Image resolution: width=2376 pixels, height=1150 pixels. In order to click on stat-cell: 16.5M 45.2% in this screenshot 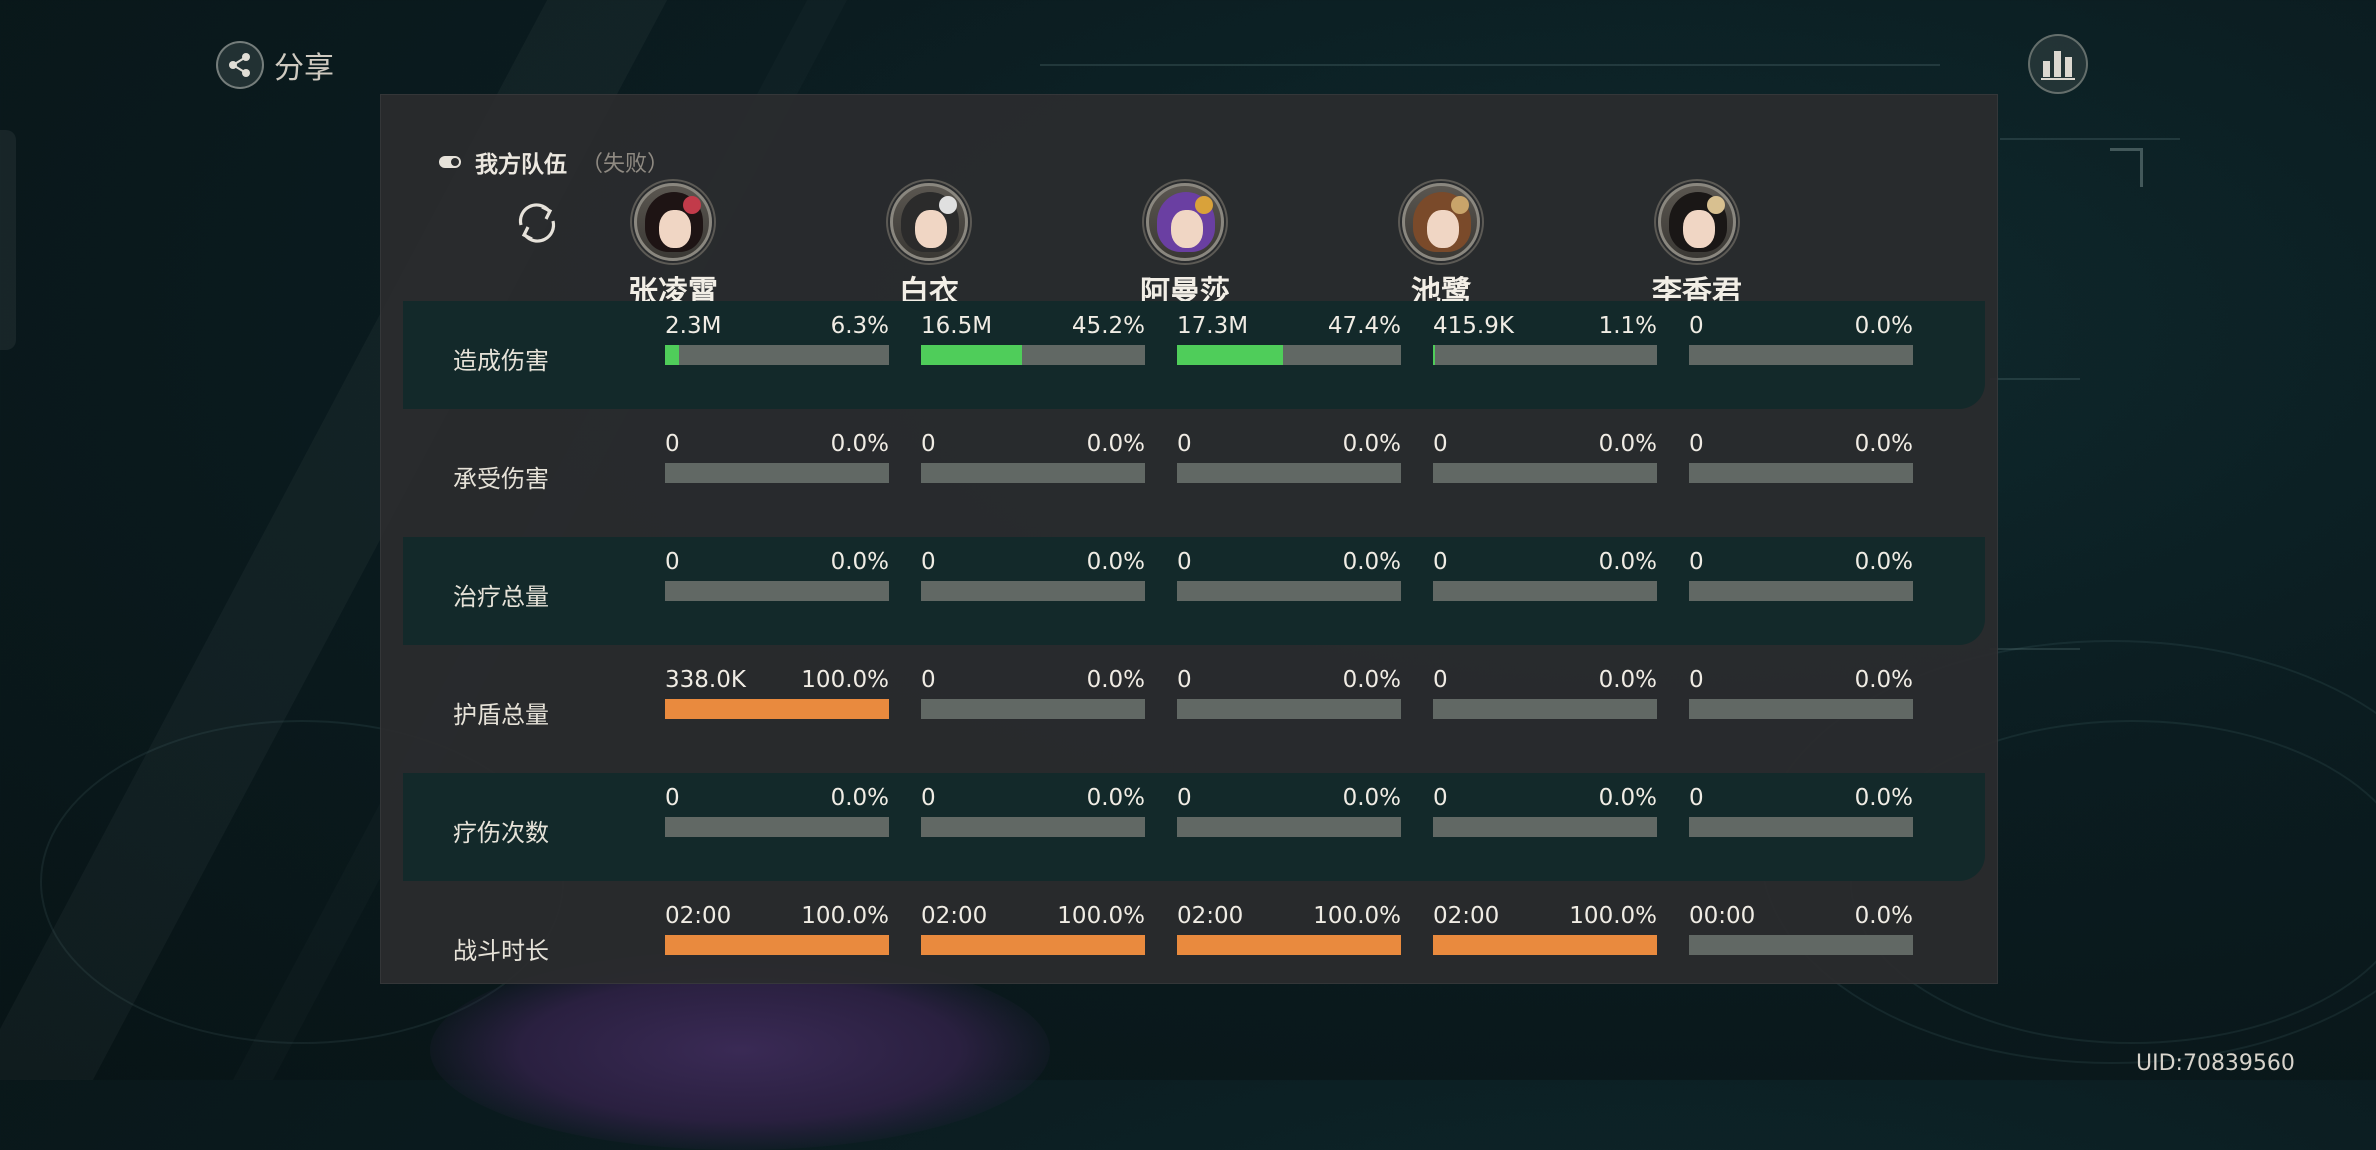, I will do `click(1033, 341)`.